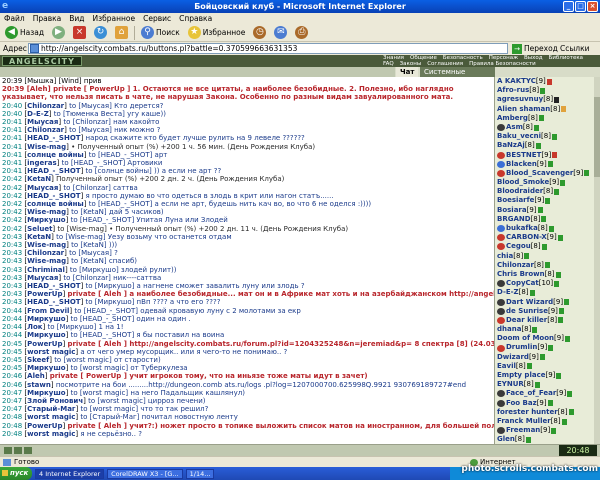 This screenshot has width=600, height=480. What do you see at coordinates (539, 173) in the screenshot?
I see `user-name: Blood_Scavenger` at bounding box center [539, 173].